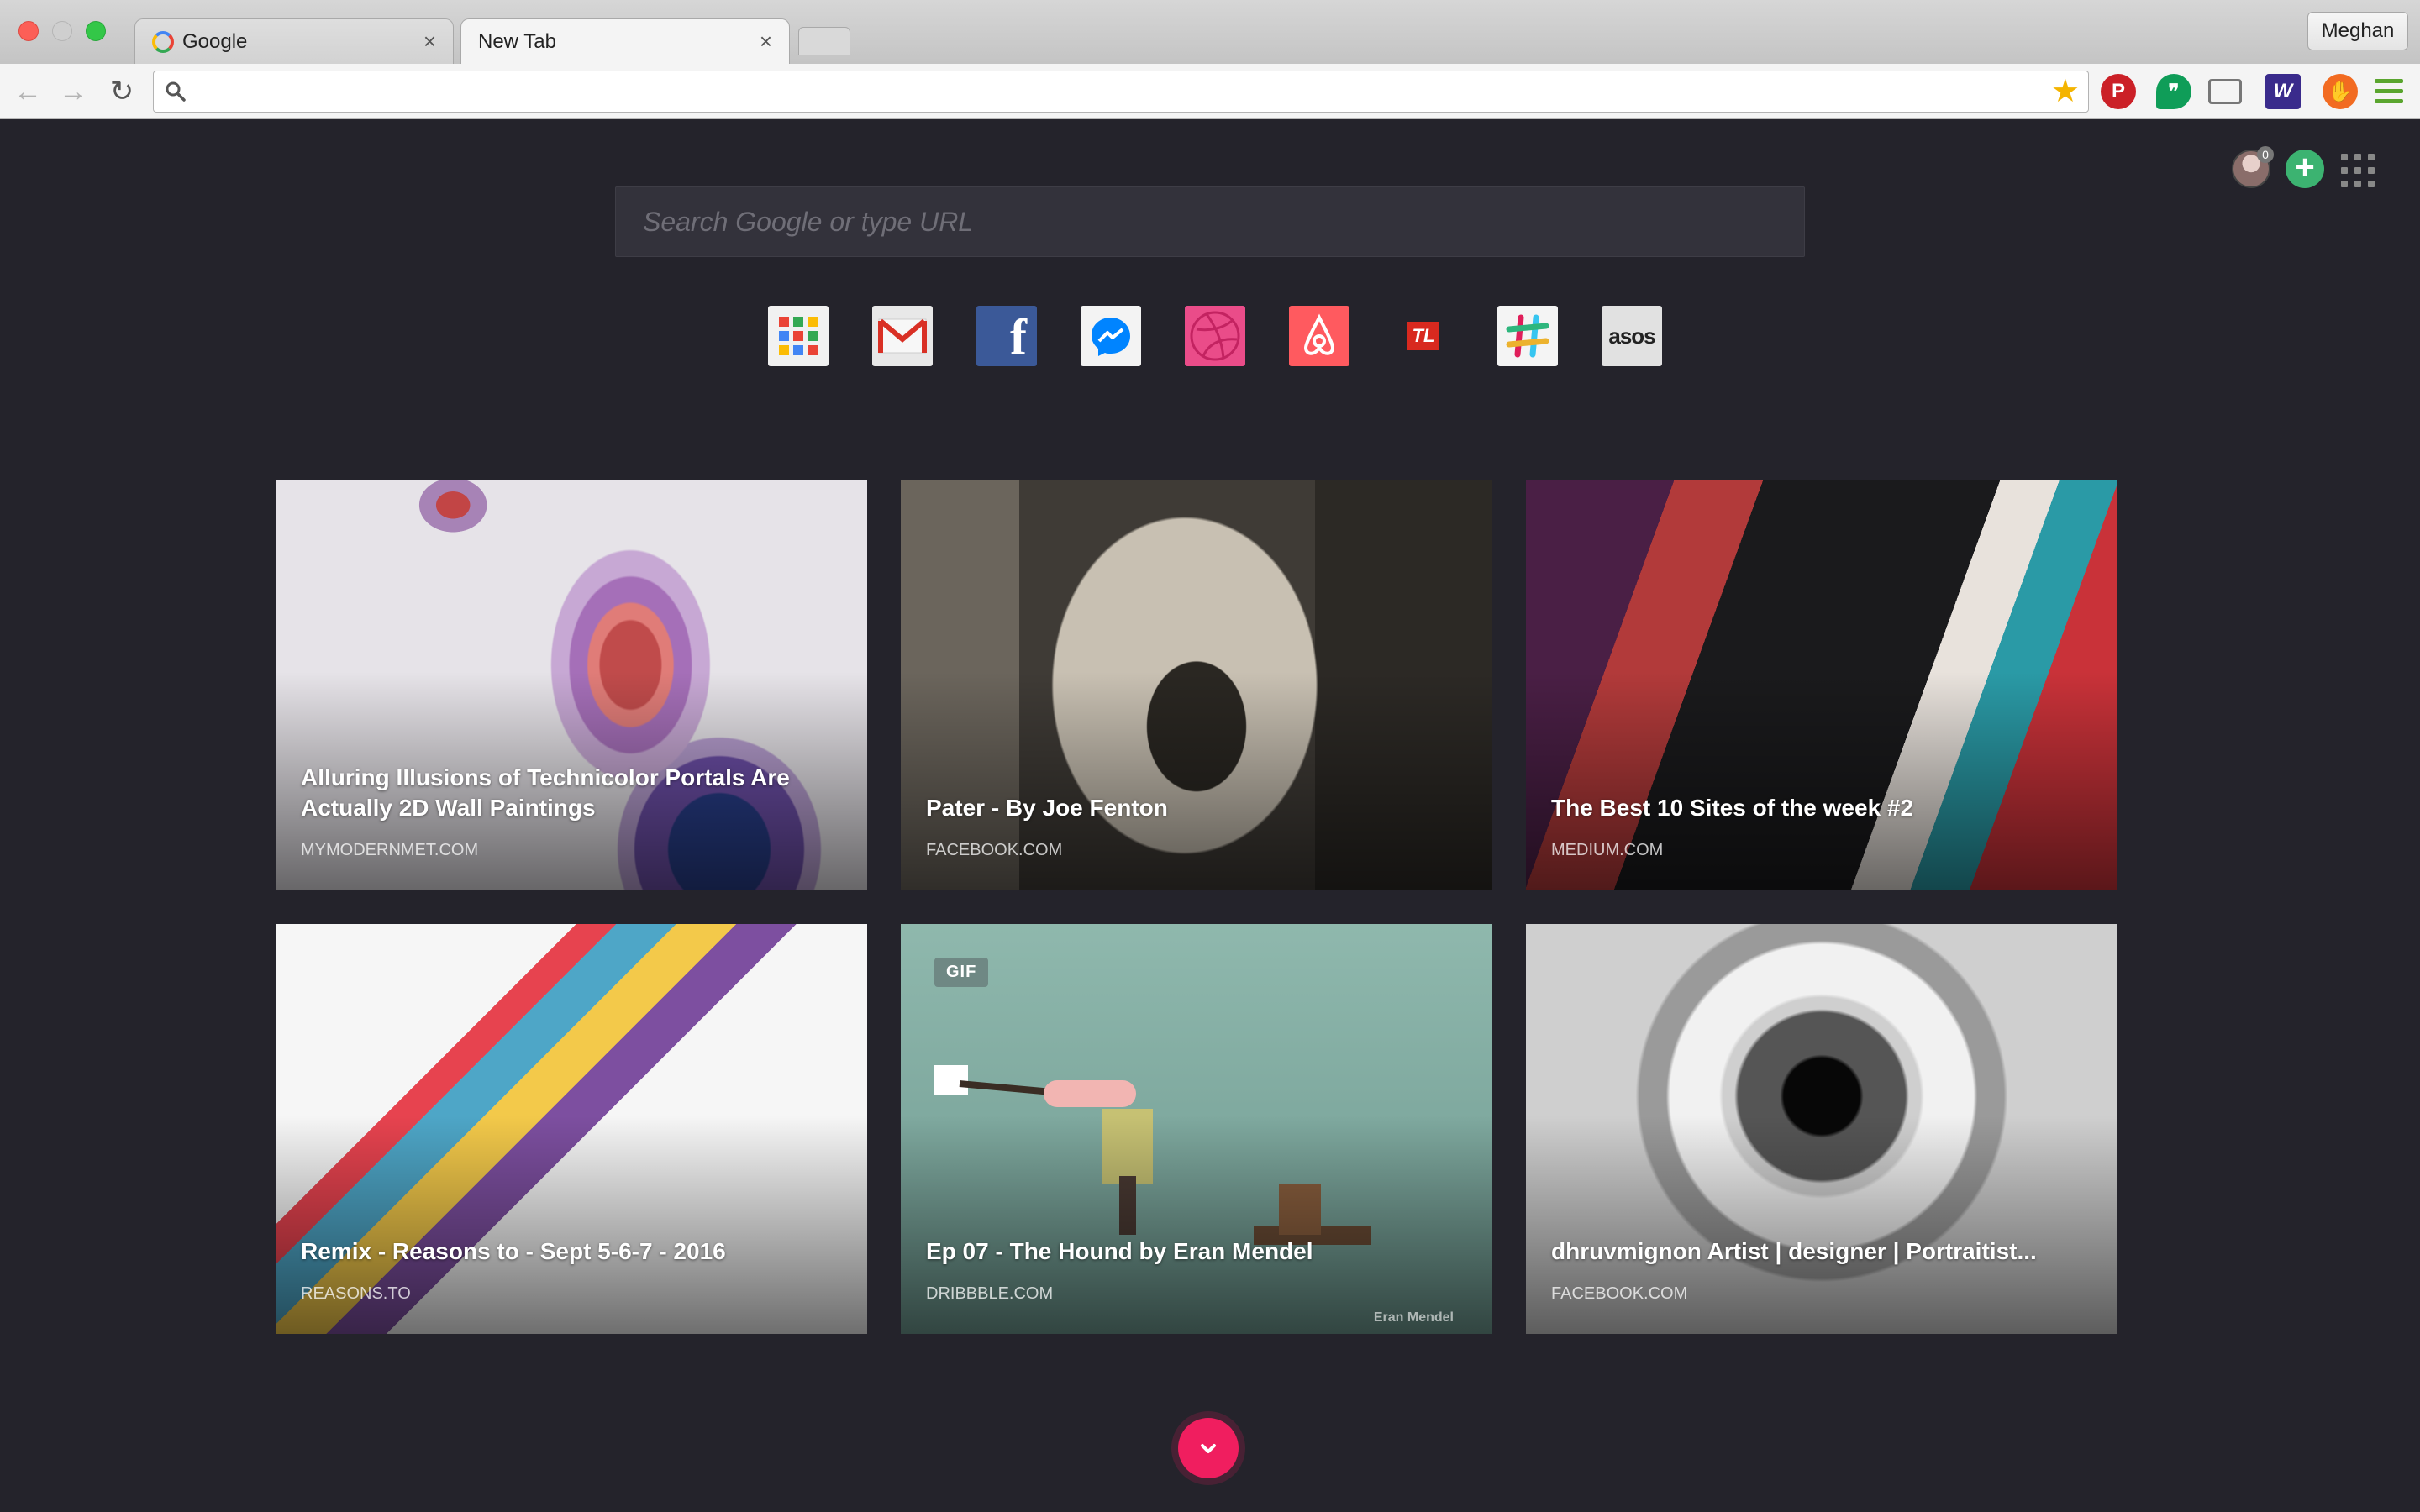 This screenshot has height=1512, width=2420. What do you see at coordinates (2389, 91) in the screenshot?
I see `chrome-menu-icon` at bounding box center [2389, 91].